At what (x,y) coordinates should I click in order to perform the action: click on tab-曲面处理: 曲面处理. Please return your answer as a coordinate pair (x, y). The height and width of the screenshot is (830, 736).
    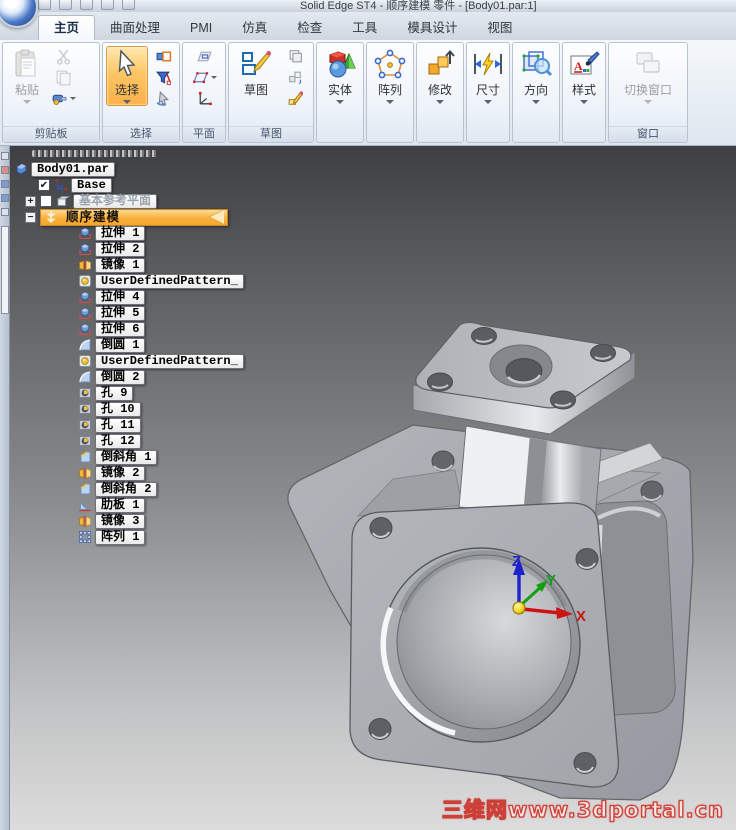
    Looking at the image, I should click on (135, 28).